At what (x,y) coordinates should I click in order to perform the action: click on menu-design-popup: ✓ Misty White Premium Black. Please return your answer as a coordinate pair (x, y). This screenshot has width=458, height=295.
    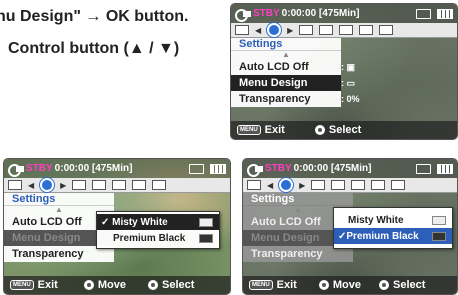
    Looking at the image, I should click on (158, 230).